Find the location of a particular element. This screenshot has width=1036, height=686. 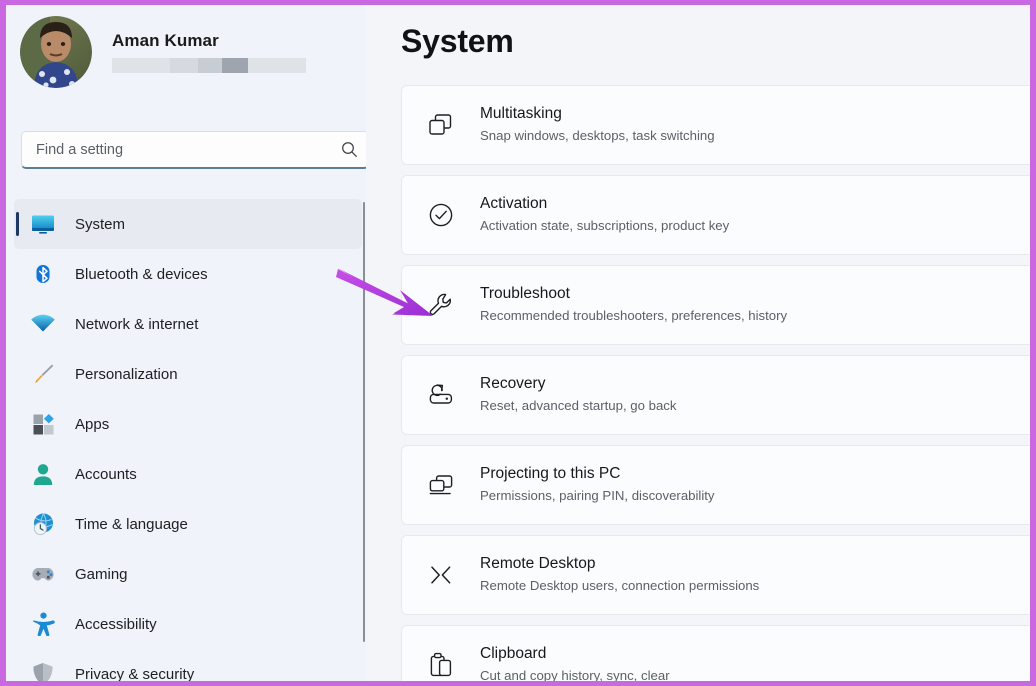

sidebar-item-label: System is located at coordinates (100, 224).